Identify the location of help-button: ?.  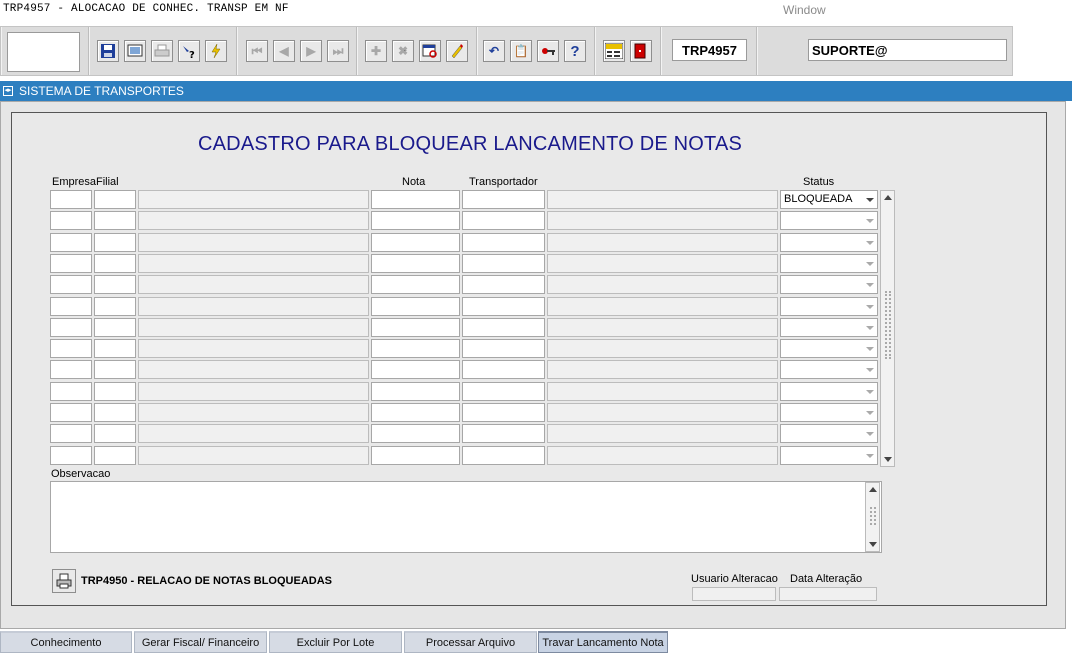
(575, 51).